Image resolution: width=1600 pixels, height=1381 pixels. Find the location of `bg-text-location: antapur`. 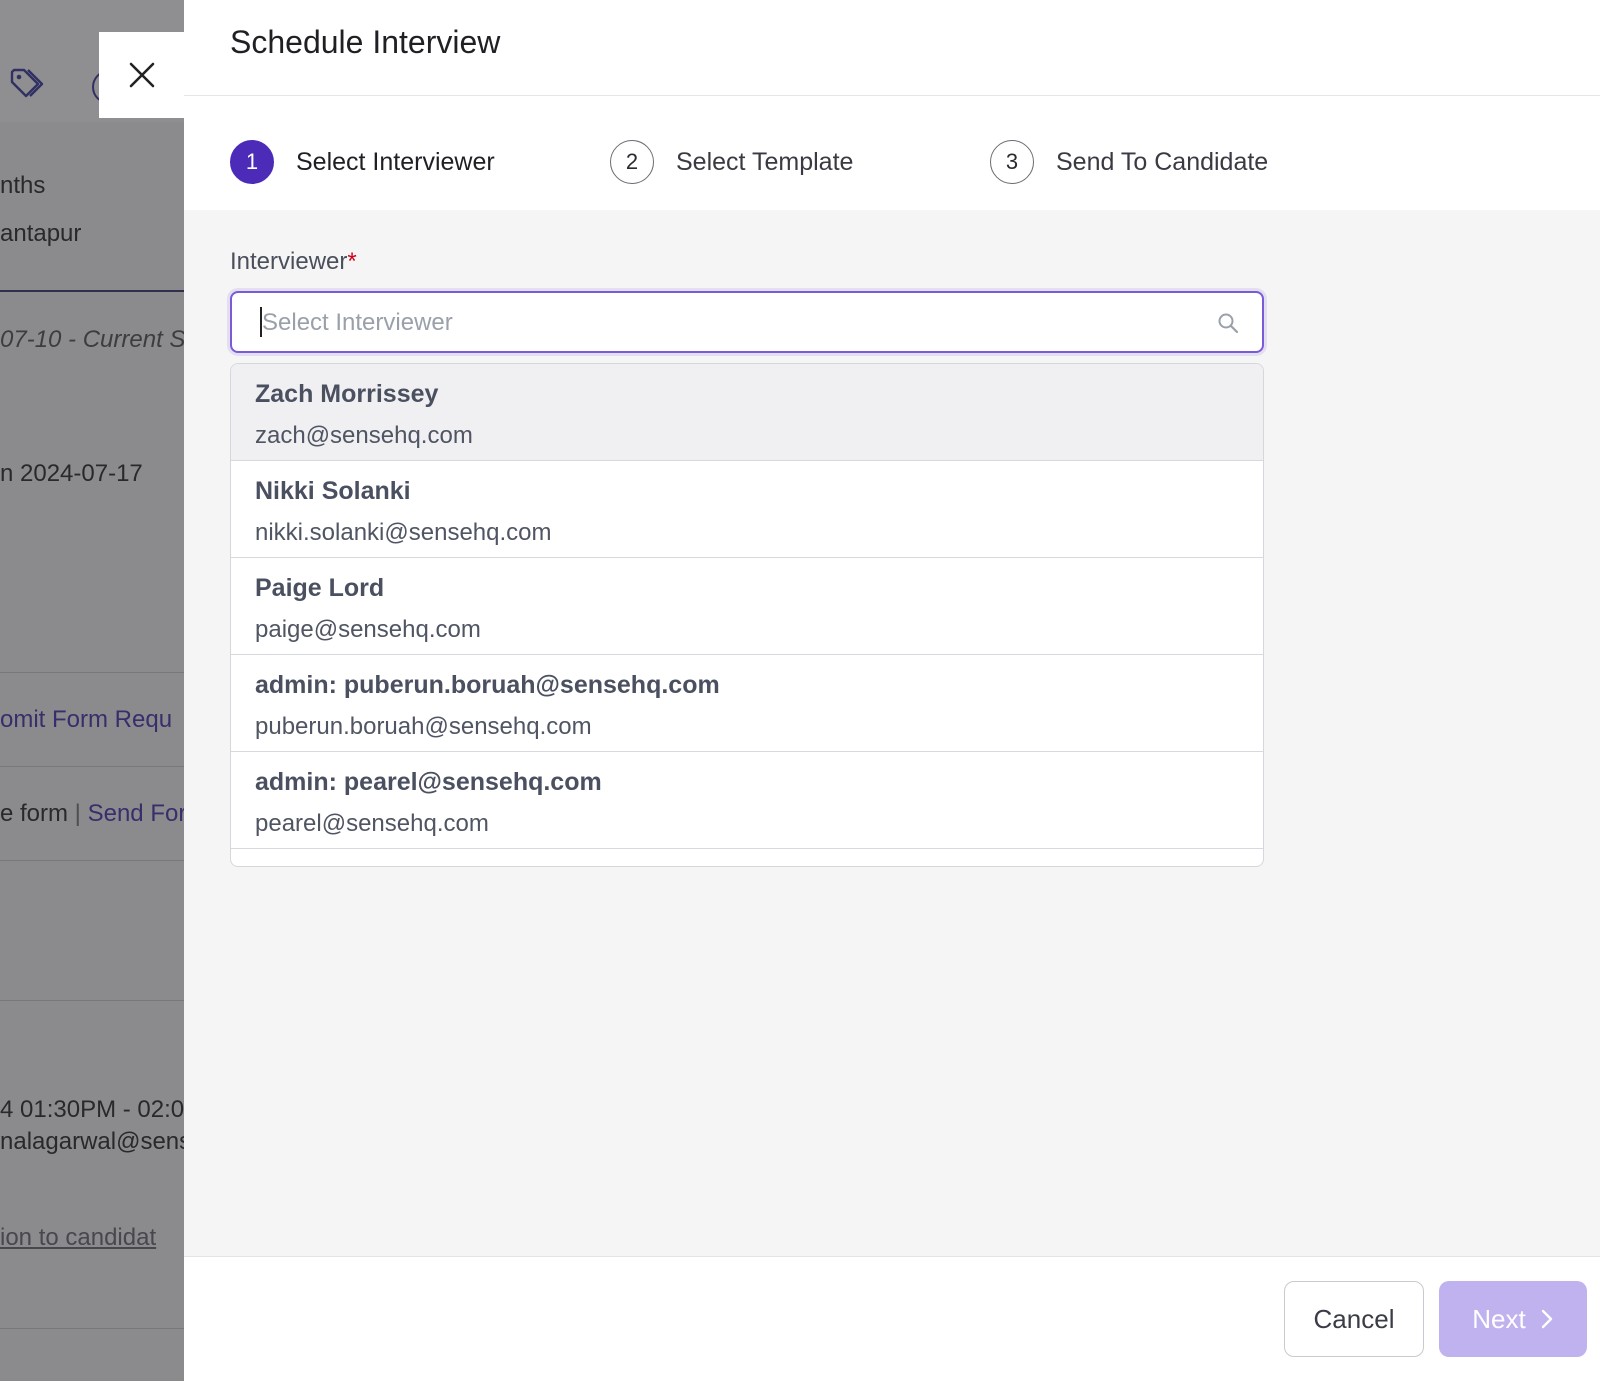

bg-text-location: antapur is located at coordinates (41, 233).